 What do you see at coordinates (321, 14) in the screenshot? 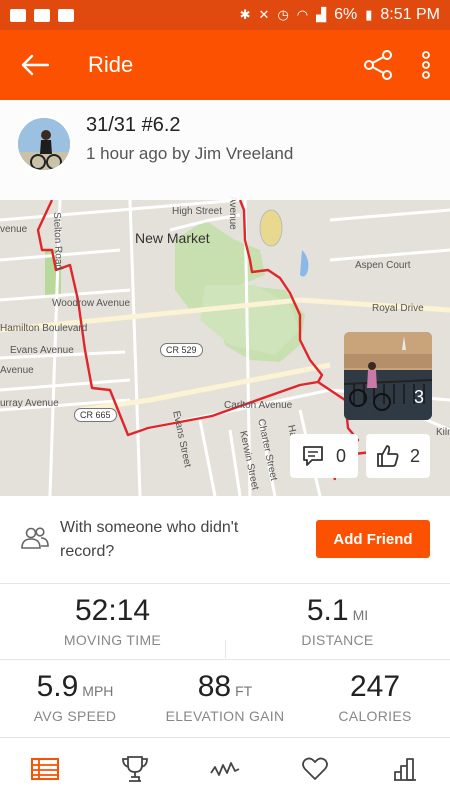
I see `signal-icon: ▟` at bounding box center [321, 14].